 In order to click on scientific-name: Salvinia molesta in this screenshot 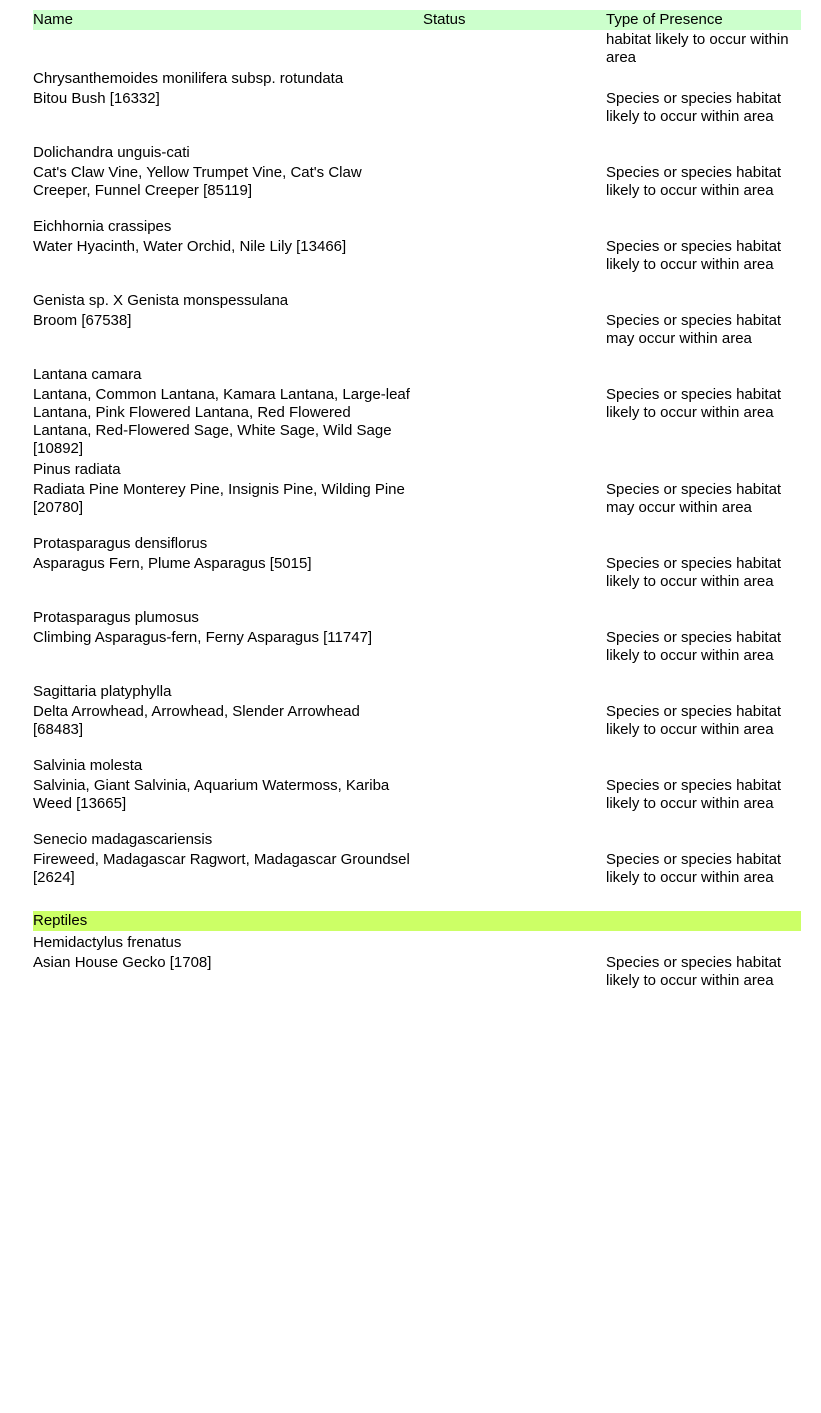, I will do `click(88, 765)`.